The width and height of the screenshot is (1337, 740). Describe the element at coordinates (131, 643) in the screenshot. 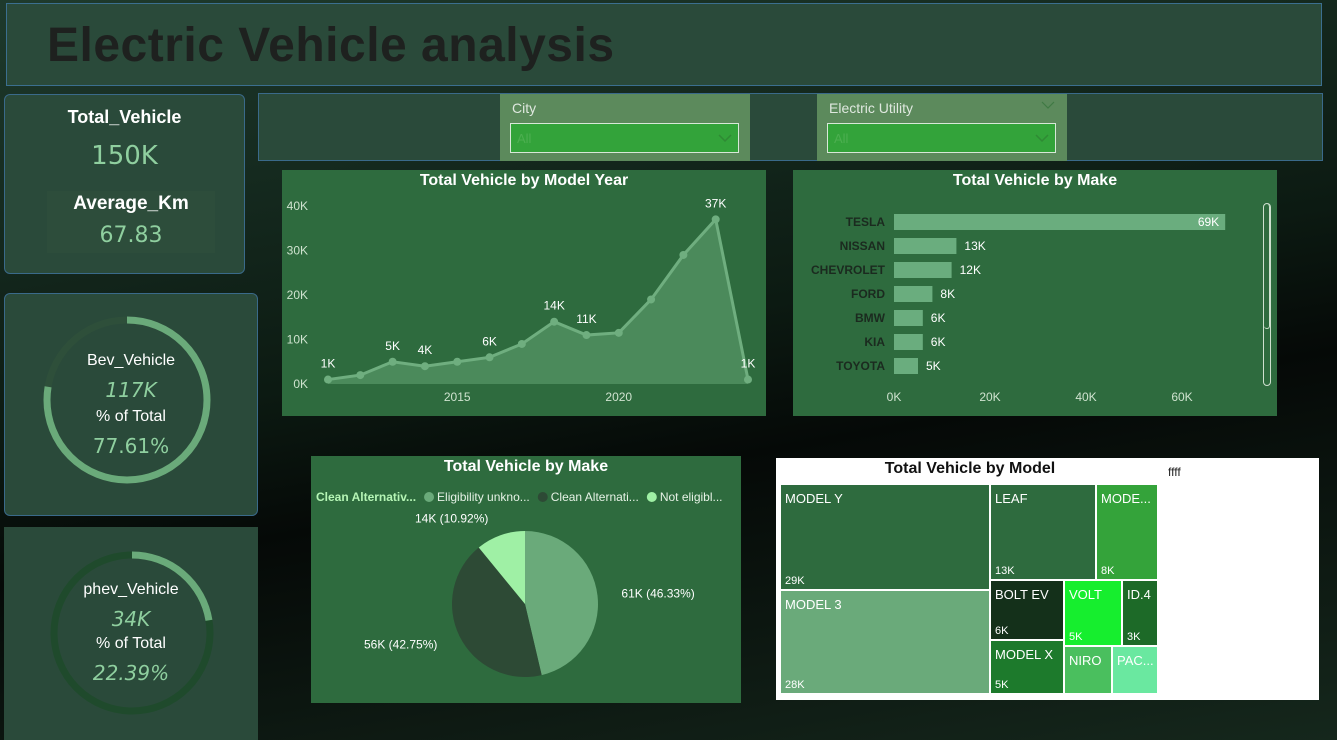

I see `kpi-phev-pct-label: % of Total` at that location.